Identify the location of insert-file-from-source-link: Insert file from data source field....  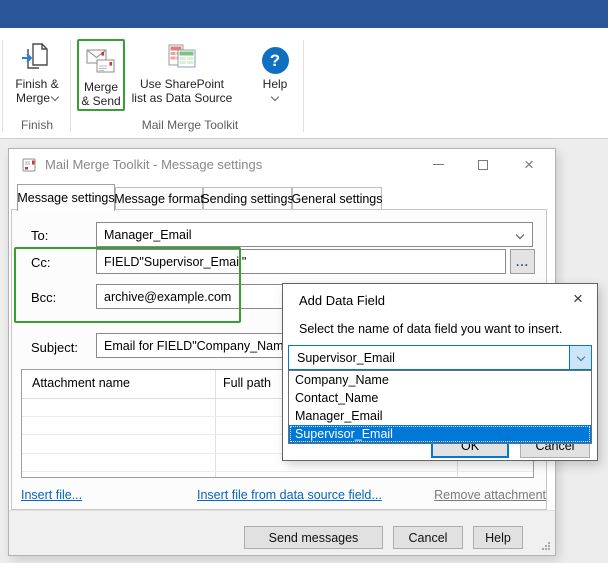
(289, 495).